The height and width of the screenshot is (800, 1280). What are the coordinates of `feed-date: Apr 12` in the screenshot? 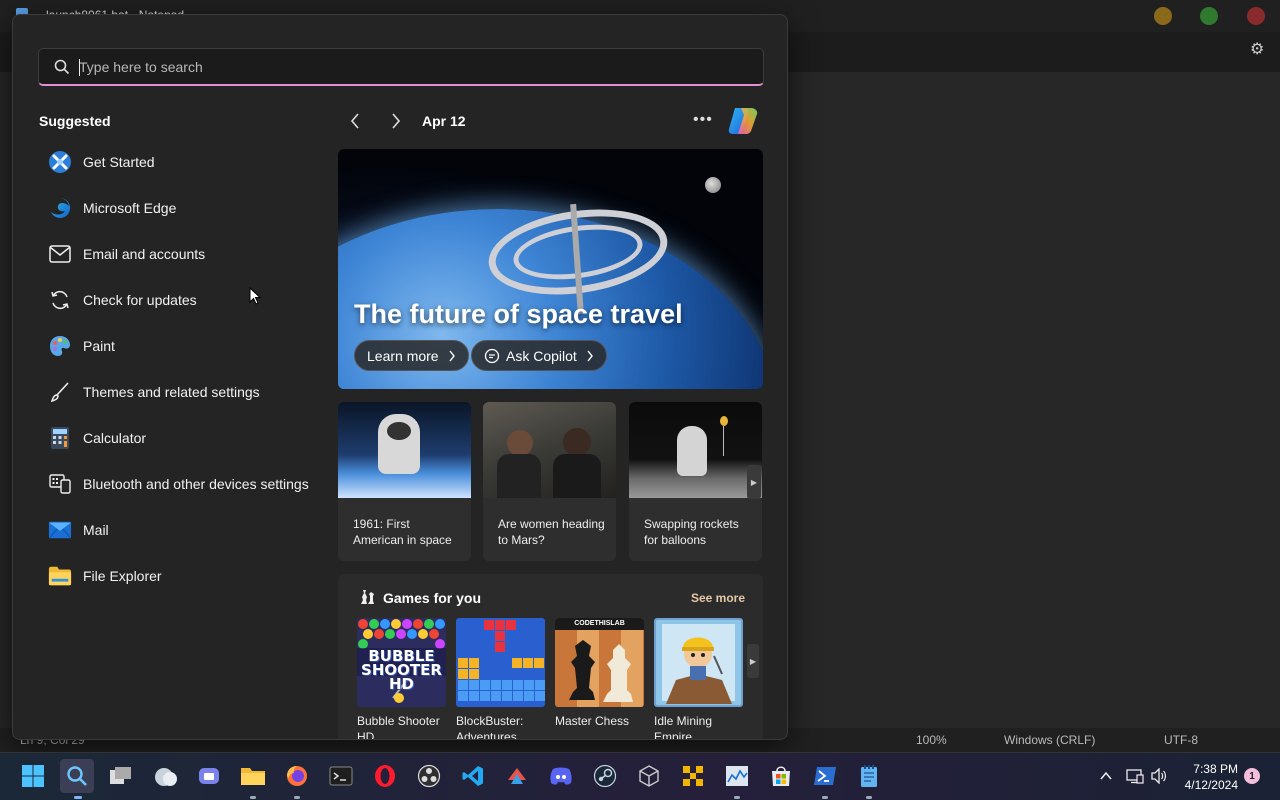 It's located at (444, 121).